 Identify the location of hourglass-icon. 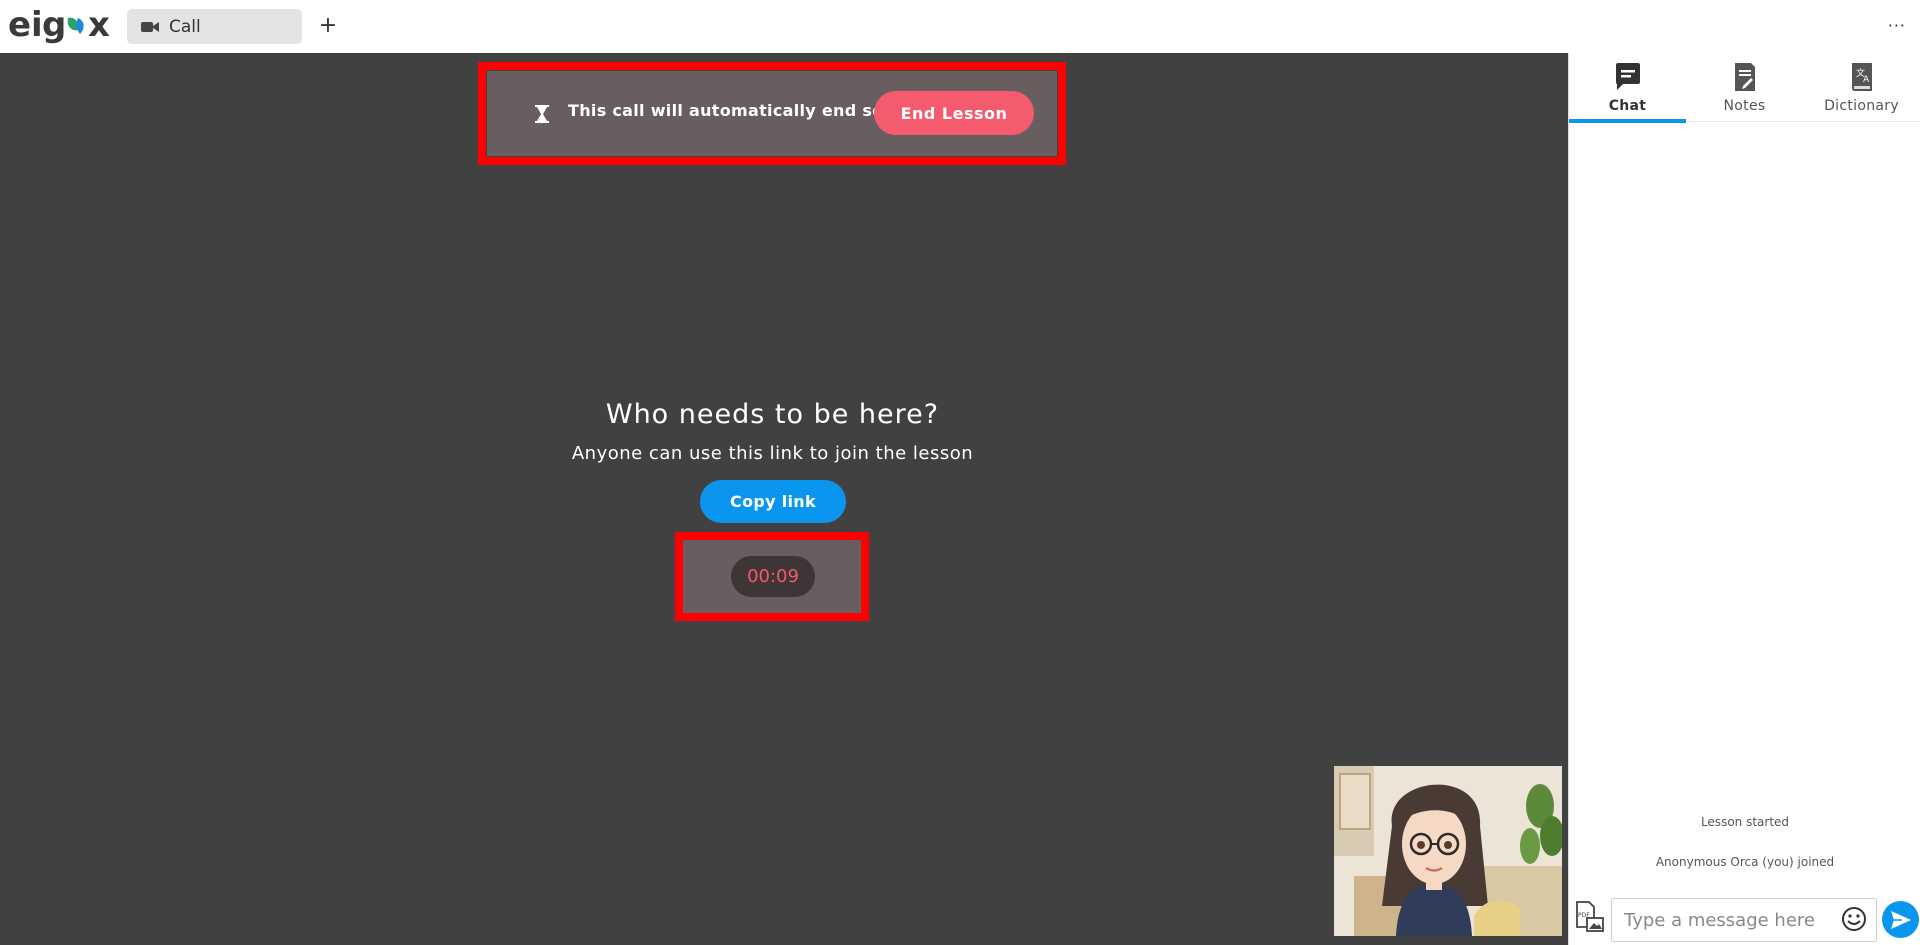
(542, 114).